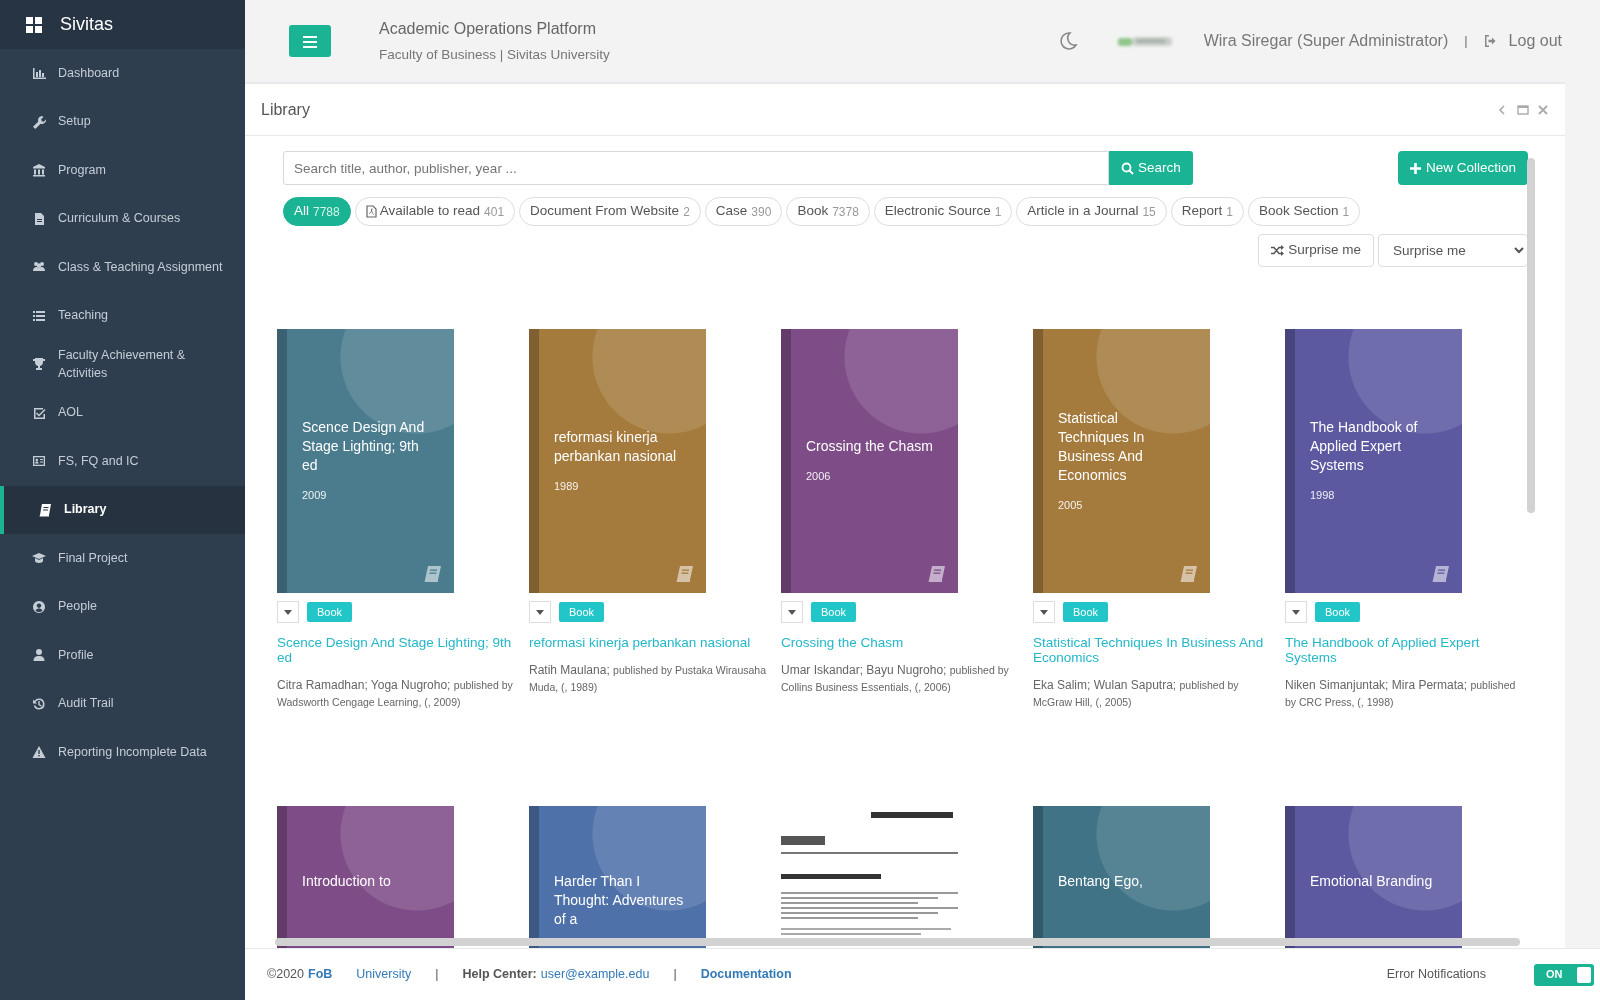 This screenshot has height=1000, width=1600. What do you see at coordinates (86, 24) in the screenshot?
I see `brand-name: Sivitas` at bounding box center [86, 24].